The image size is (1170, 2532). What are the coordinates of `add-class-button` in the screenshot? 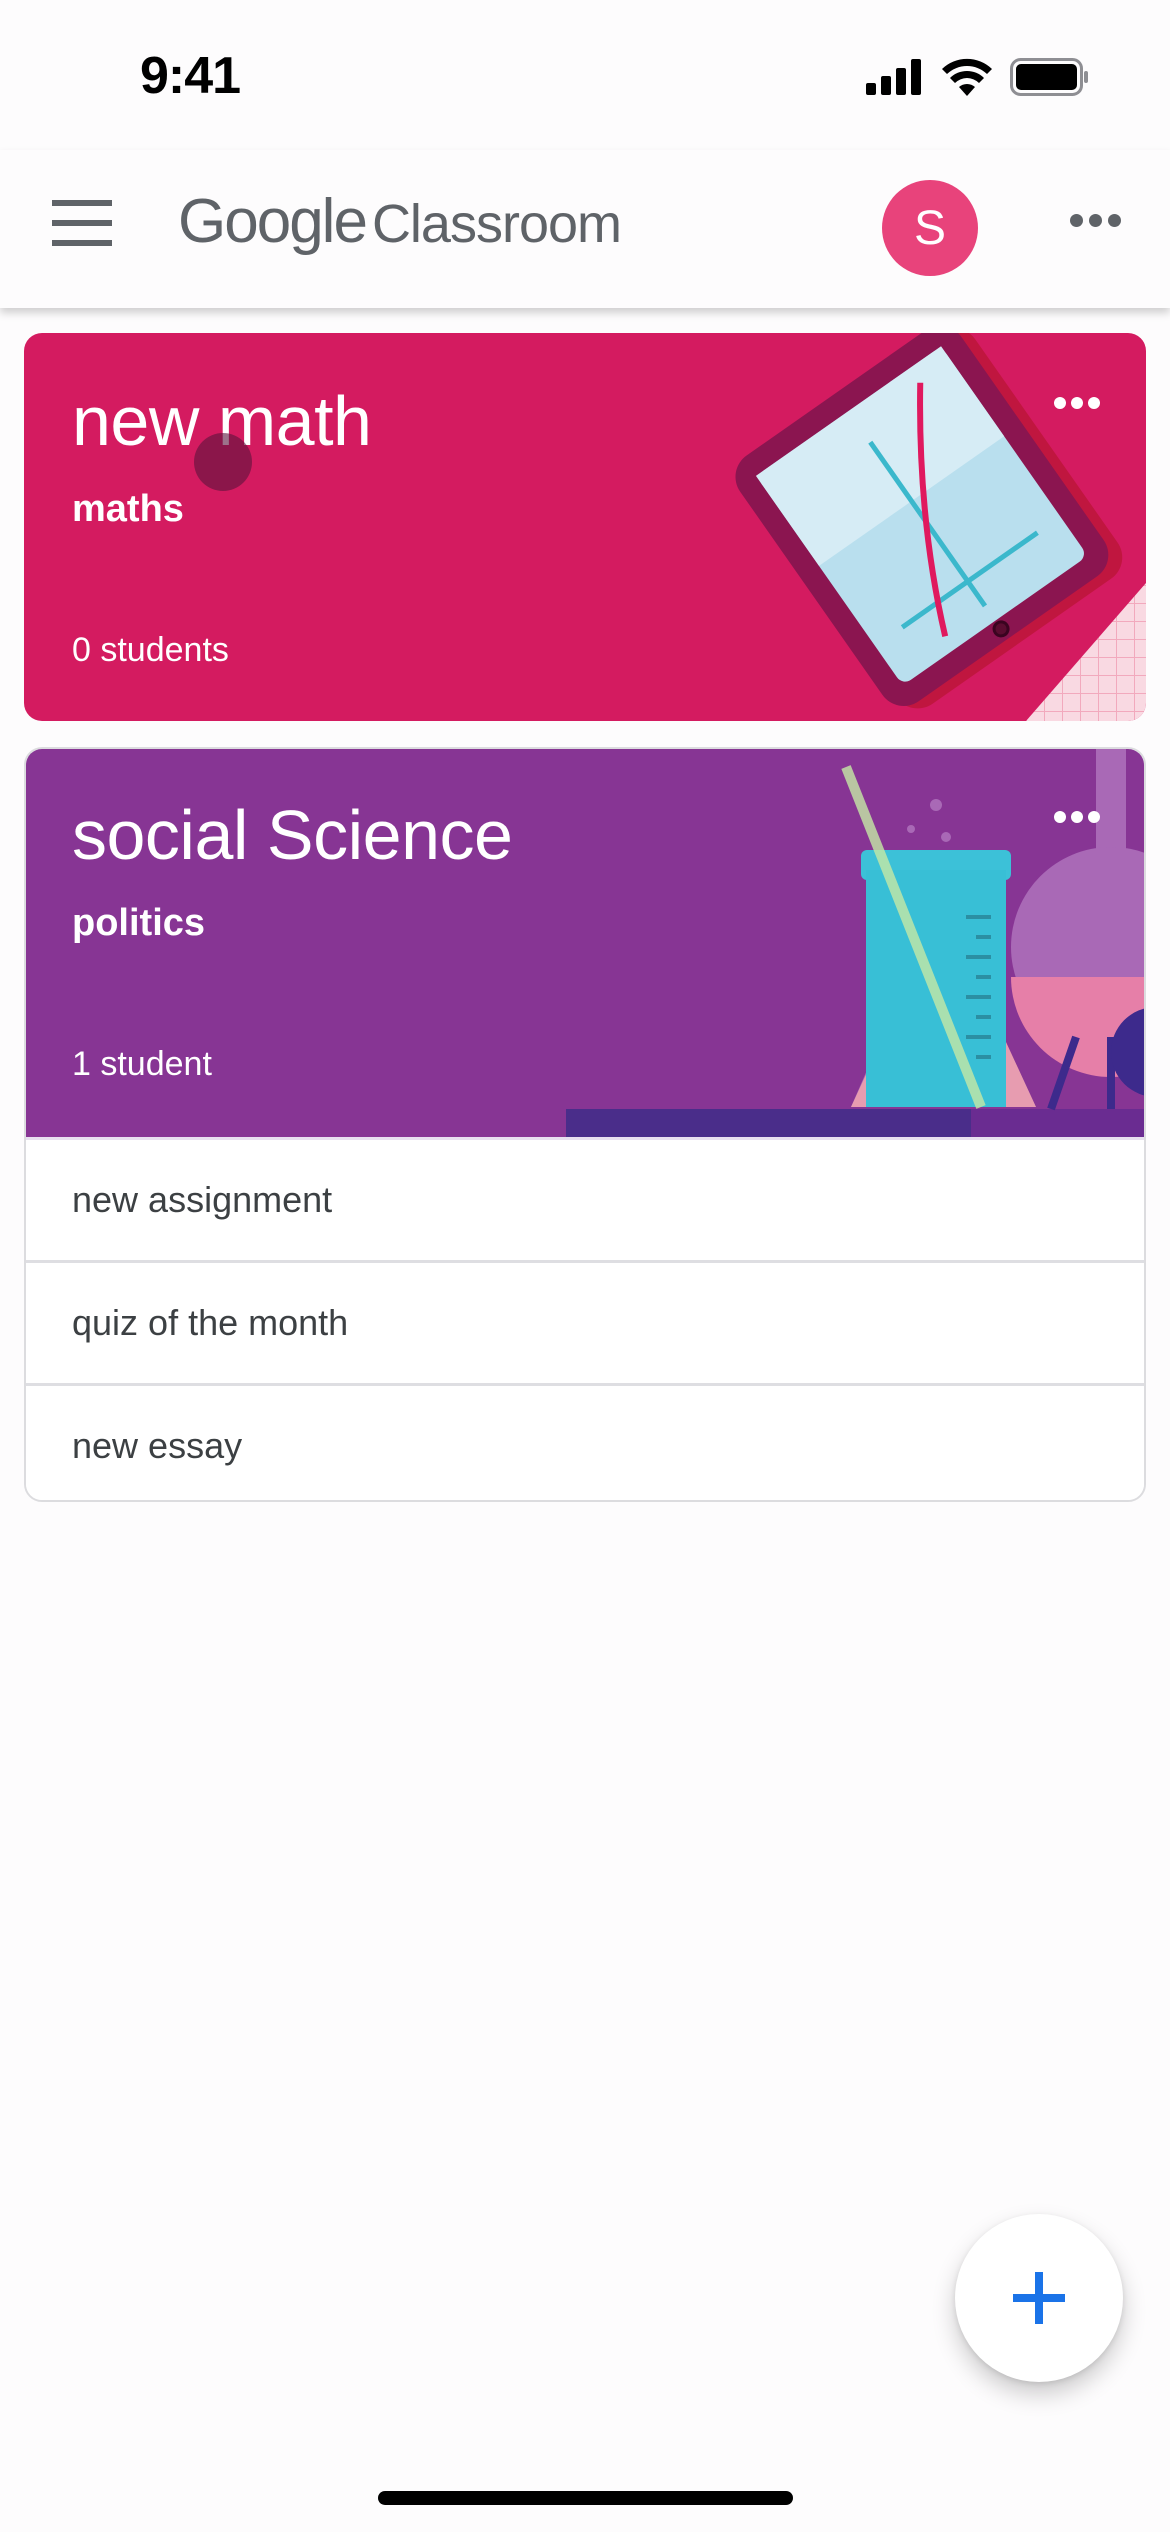 It's located at (1039, 2298).